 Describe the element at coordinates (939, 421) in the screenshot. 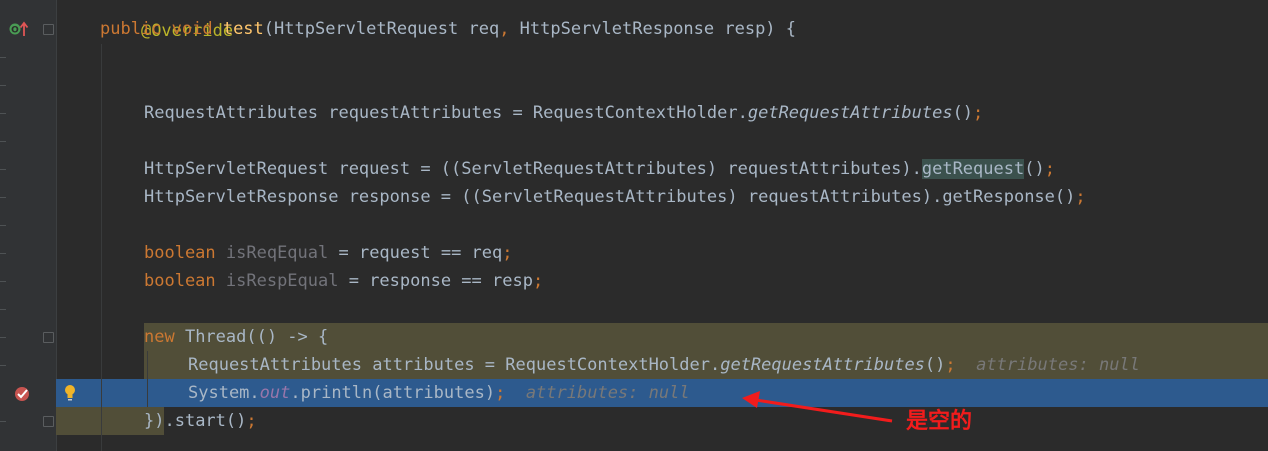

I see `annotation-note: 是空的` at that location.